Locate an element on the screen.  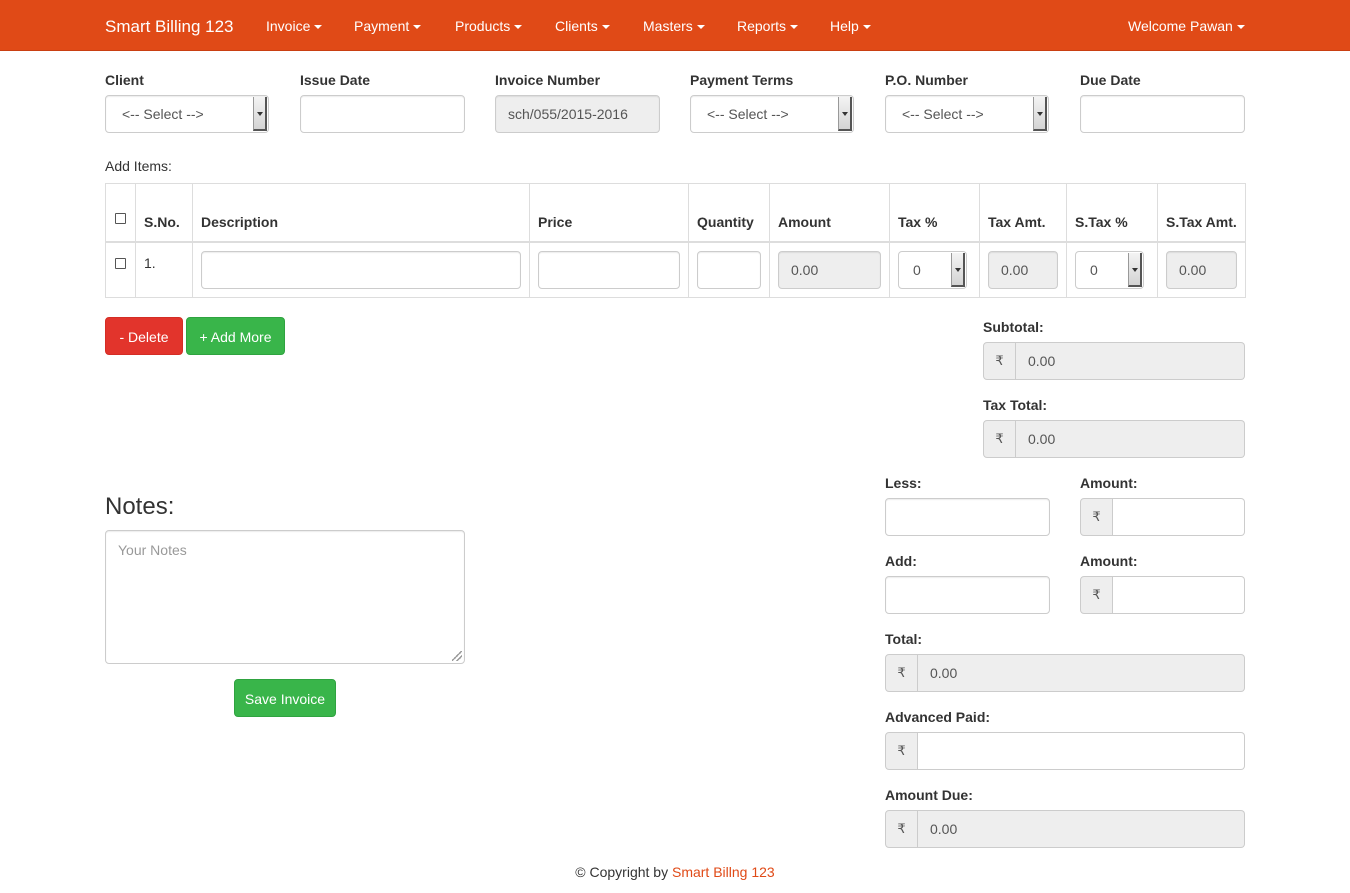
footer: © Copyright by Smart Billng 123 is located at coordinates (675, 872).